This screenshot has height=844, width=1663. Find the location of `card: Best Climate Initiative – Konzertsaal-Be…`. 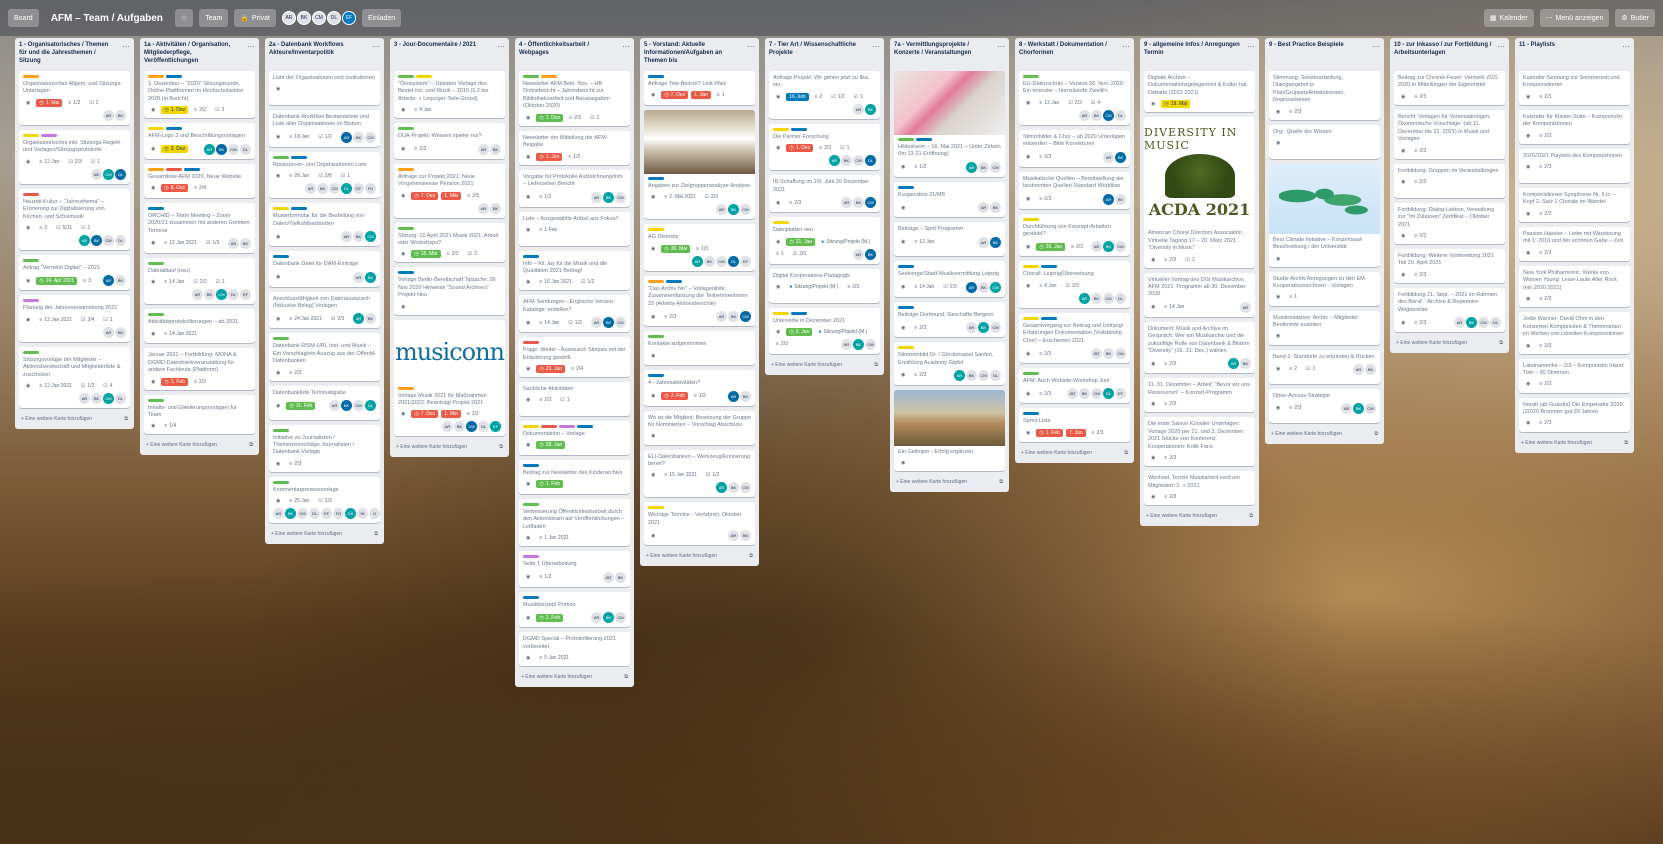

card: Best Climate Initiative – Konzertsaal-Be… is located at coordinates (1324, 215).